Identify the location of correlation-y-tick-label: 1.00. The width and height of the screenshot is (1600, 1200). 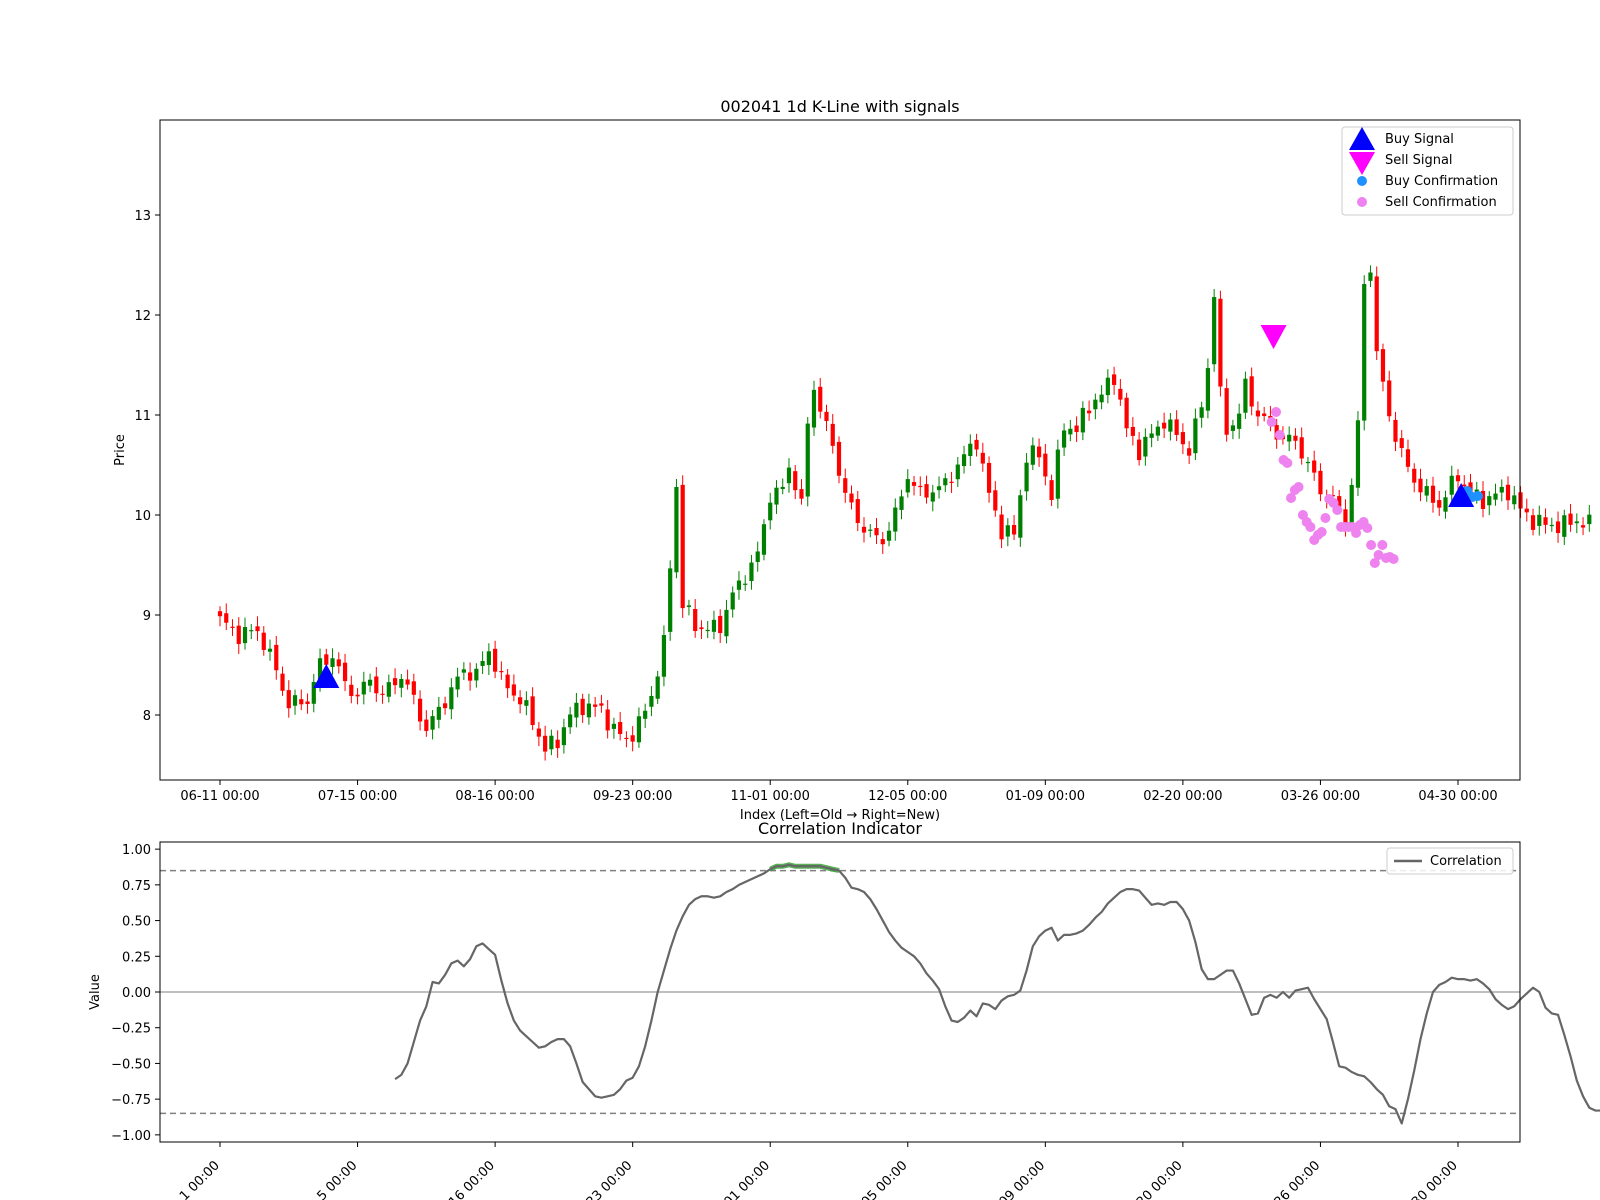
(136, 850).